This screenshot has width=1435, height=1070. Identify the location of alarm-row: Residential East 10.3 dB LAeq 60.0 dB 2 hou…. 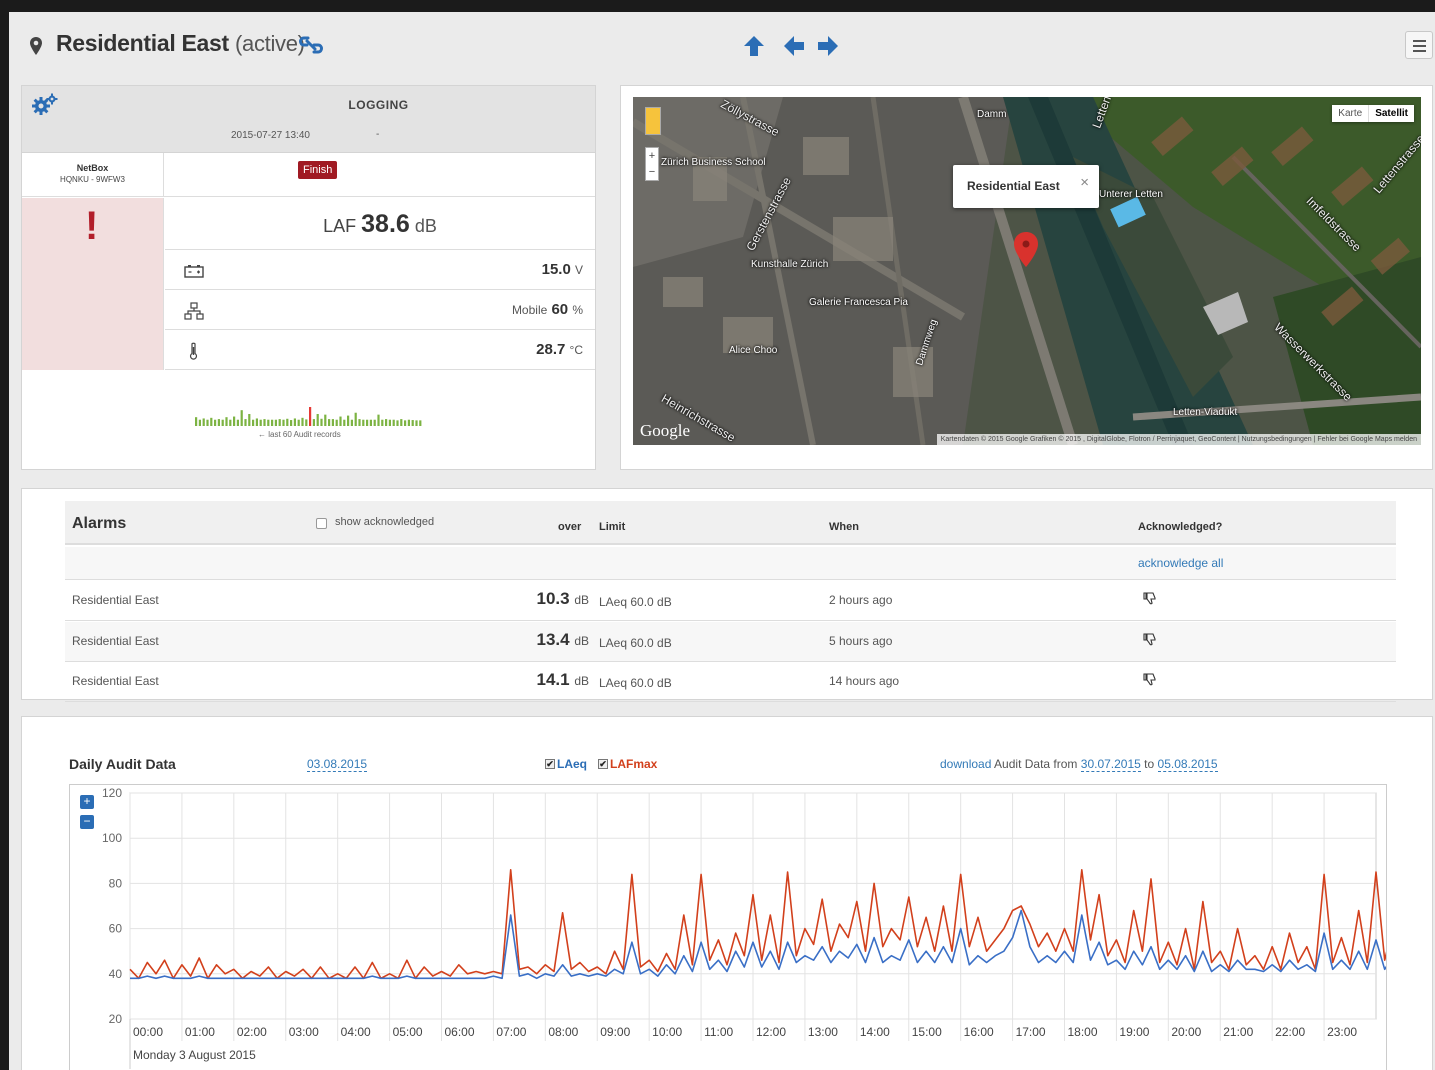
(730, 601).